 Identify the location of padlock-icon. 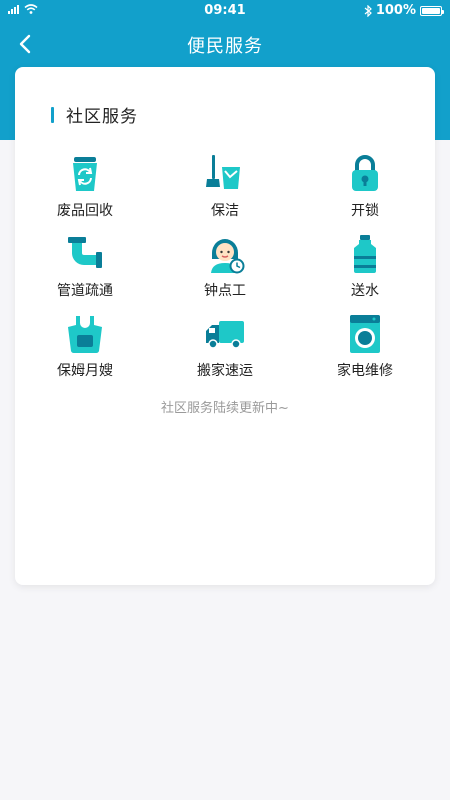
(365, 173).